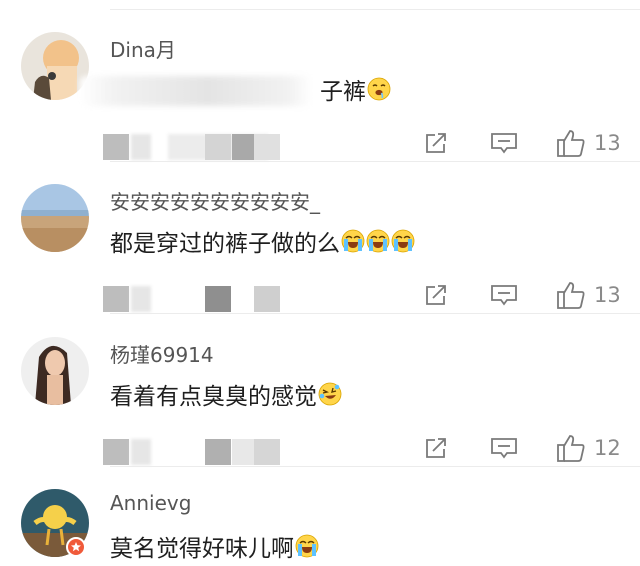 The width and height of the screenshot is (640, 566). I want to click on comment-text-content: 子裤, so click(343, 92).